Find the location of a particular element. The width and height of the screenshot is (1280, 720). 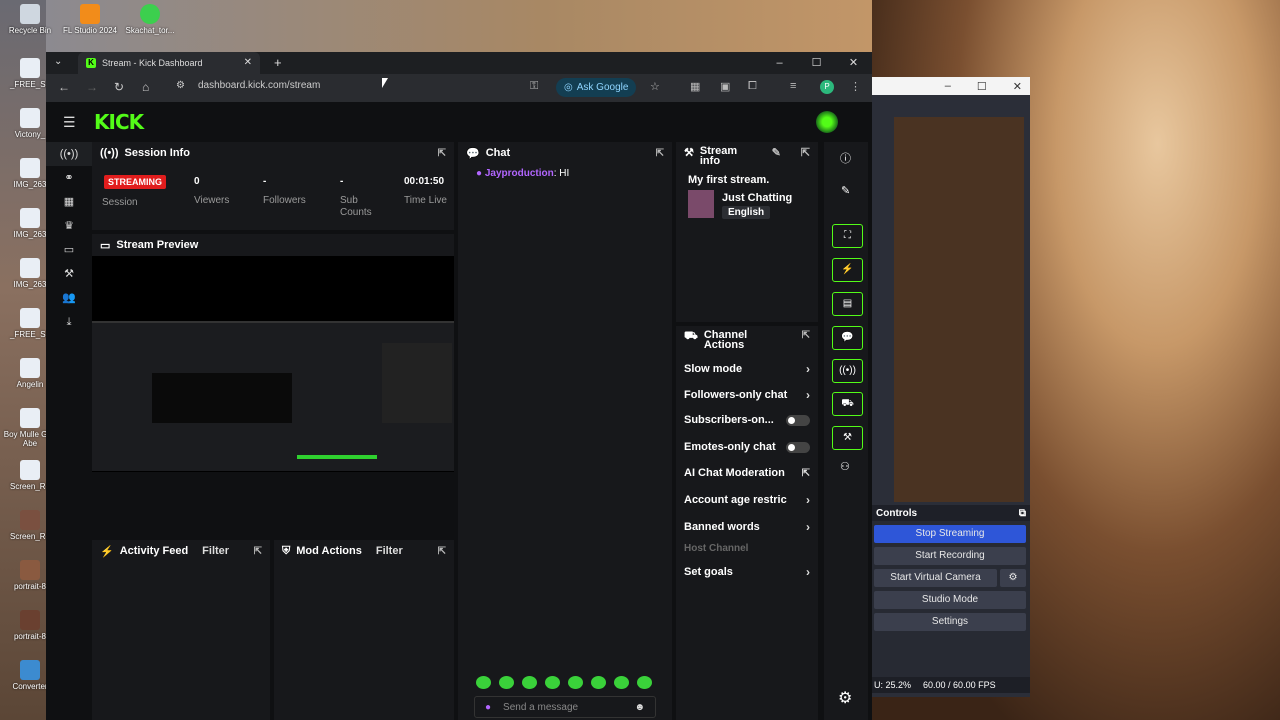

set-goals-row: Set goals › is located at coordinates (747, 572).